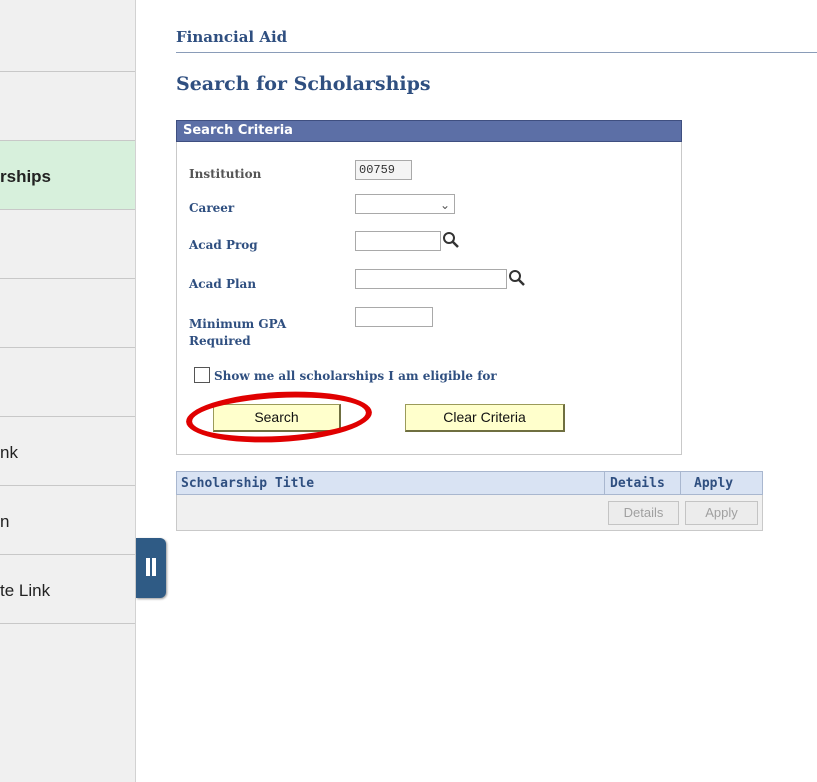 The width and height of the screenshot is (817, 782). What do you see at coordinates (429, 131) in the screenshot?
I see `search-criteria-header: Search Criteria` at bounding box center [429, 131].